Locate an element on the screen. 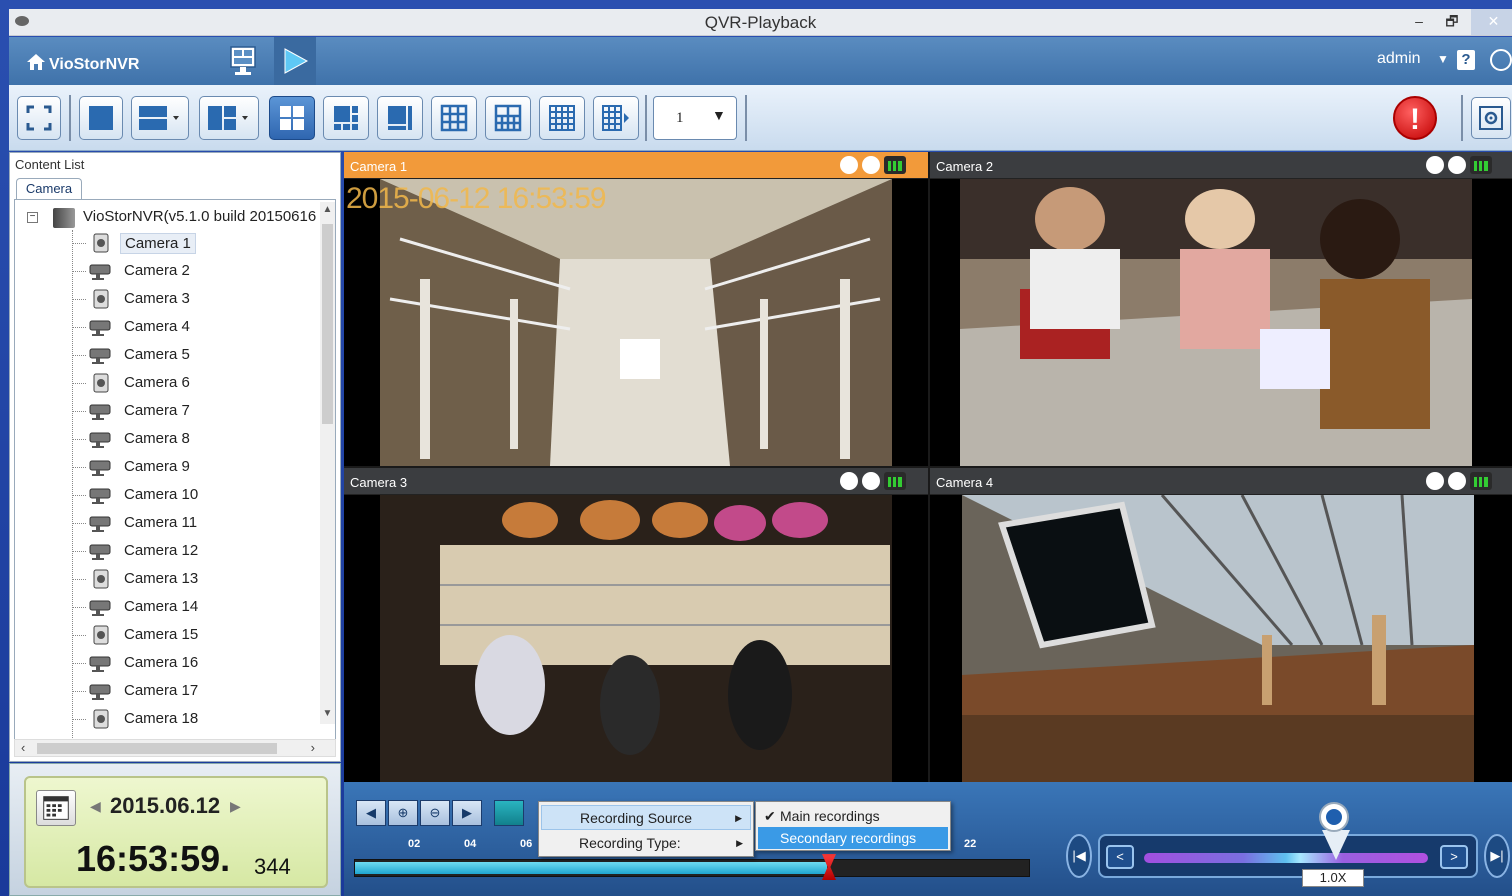 The image size is (1512, 896). camera-label: Camera 5 is located at coordinates (157, 354).